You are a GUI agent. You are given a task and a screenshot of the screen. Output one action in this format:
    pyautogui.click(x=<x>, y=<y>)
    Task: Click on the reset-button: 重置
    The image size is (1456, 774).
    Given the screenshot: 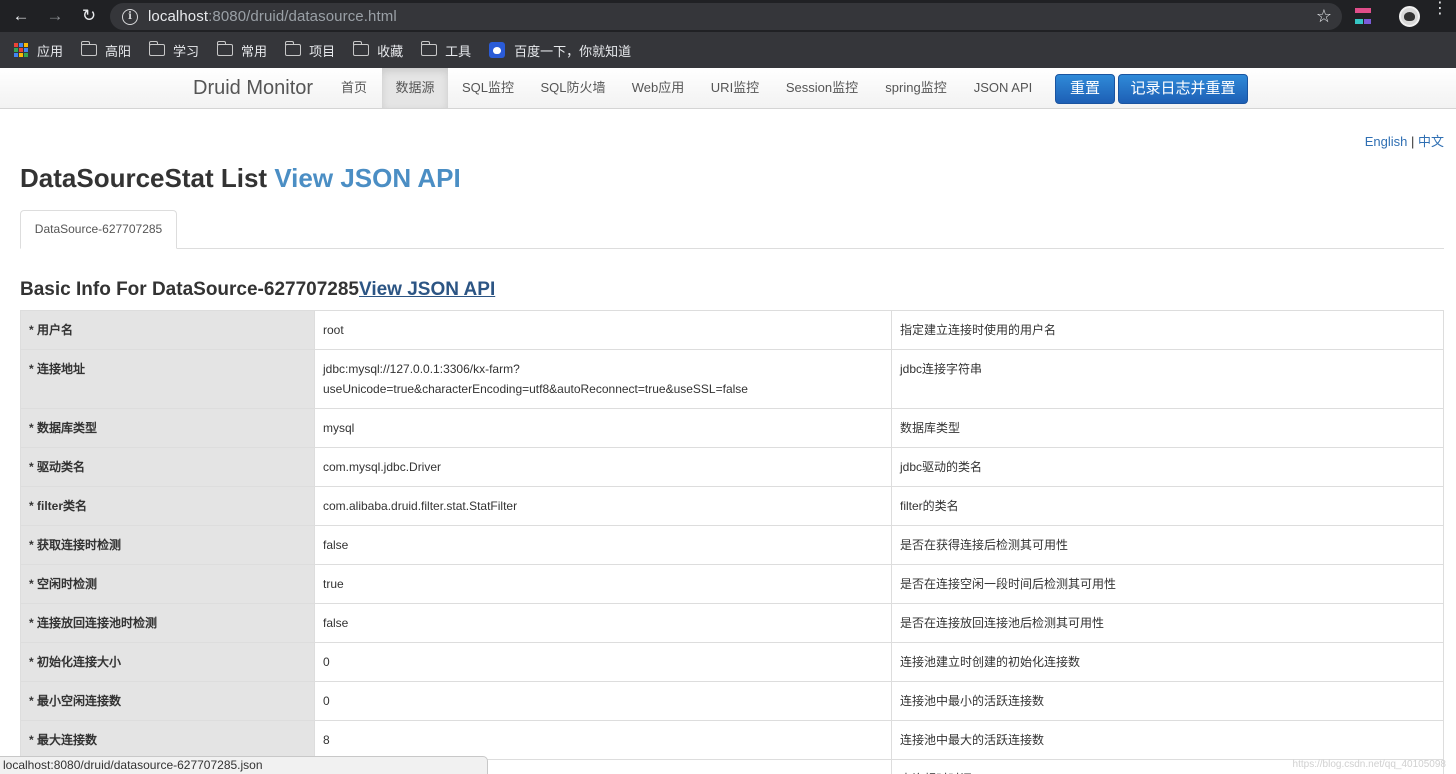 What is the action you would take?
    pyautogui.click(x=1085, y=89)
    